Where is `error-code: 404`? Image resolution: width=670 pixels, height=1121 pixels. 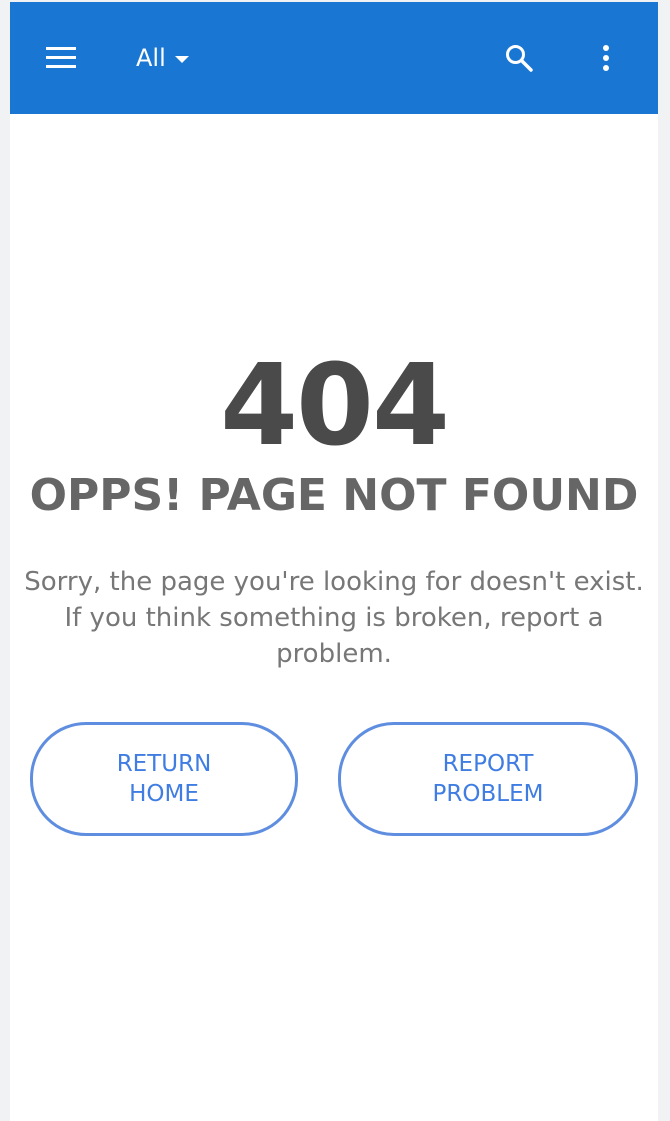
error-code: 404 is located at coordinates (335, 406).